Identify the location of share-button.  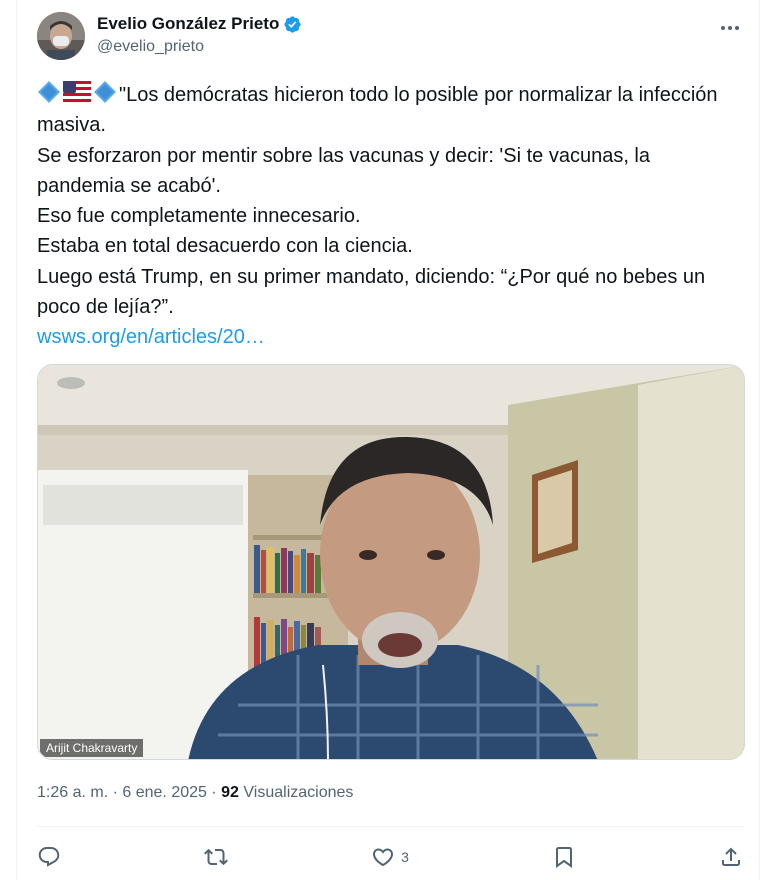
(731, 857).